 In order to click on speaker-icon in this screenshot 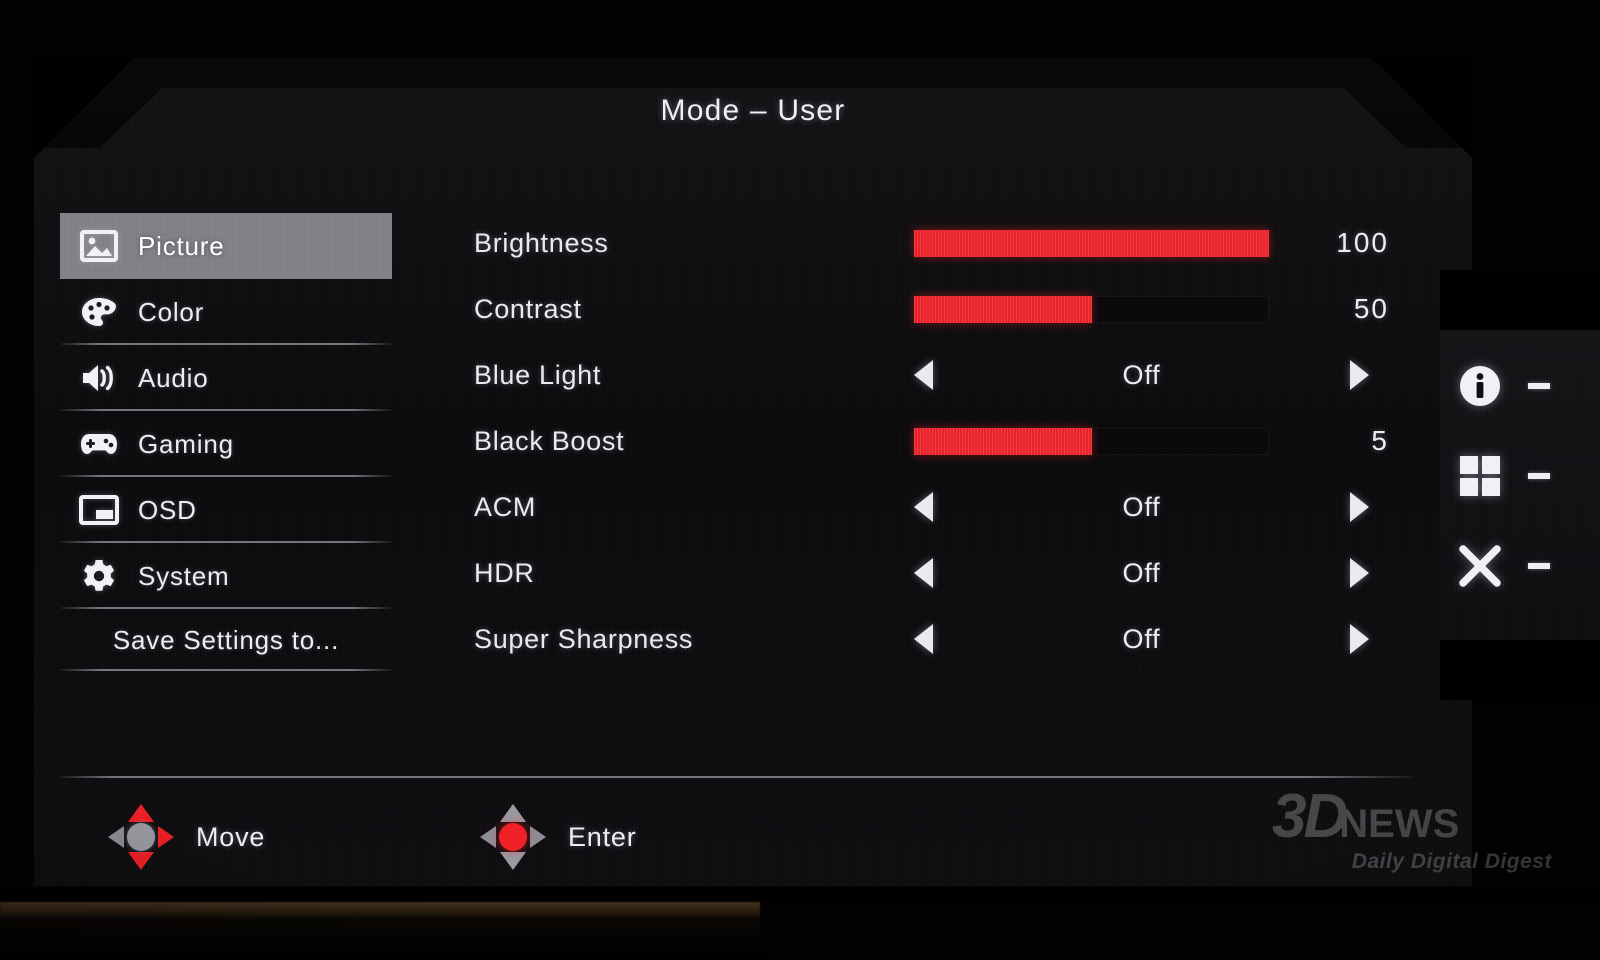, I will do `click(99, 378)`.